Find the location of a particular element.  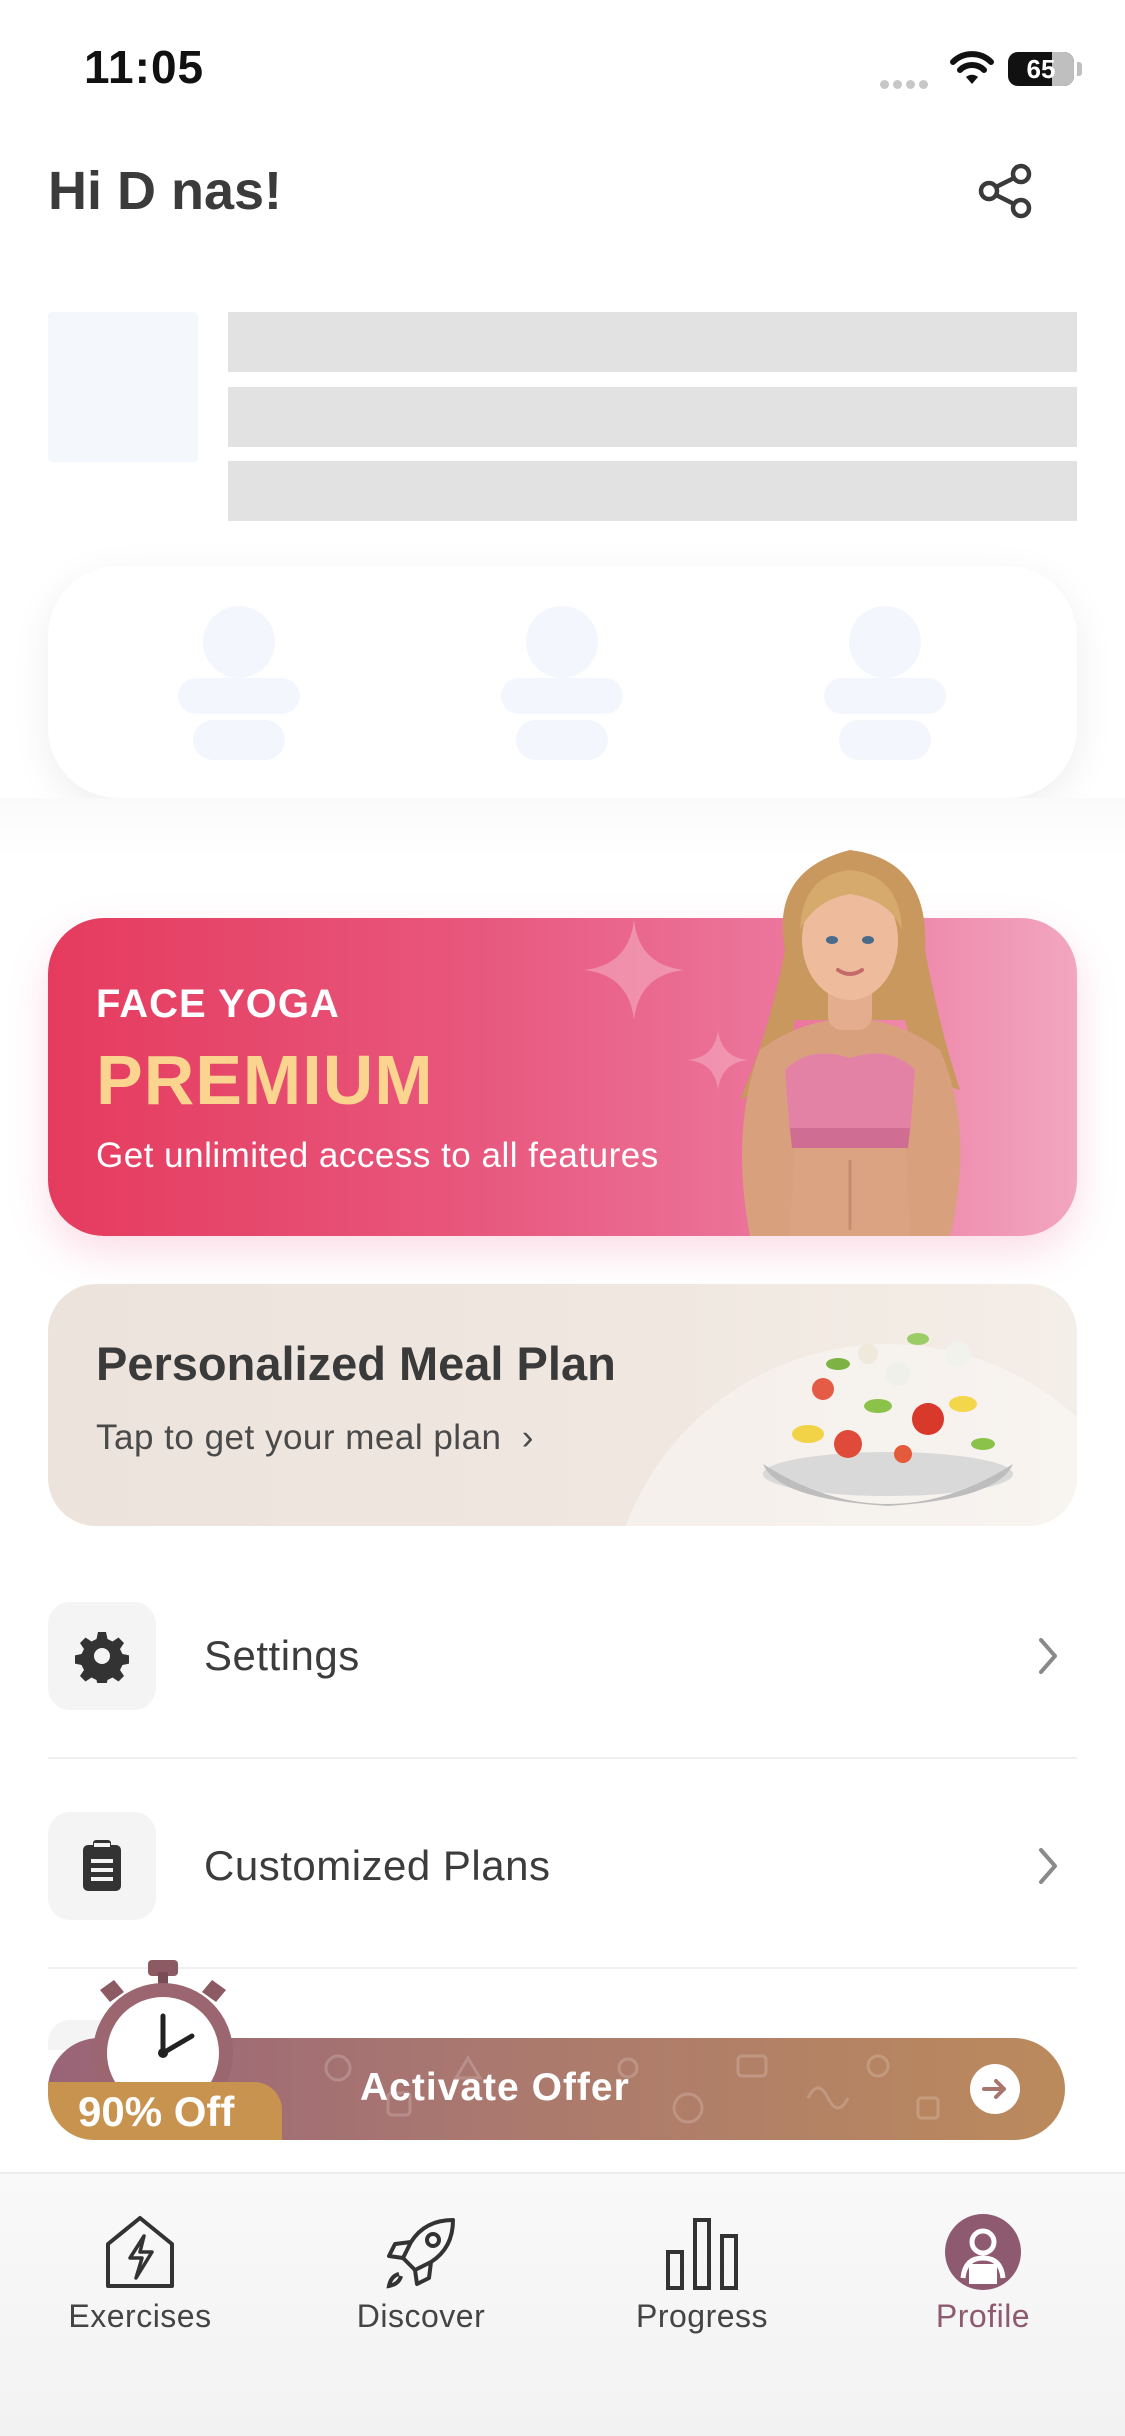

exercises-icon is located at coordinates (140, 2252).